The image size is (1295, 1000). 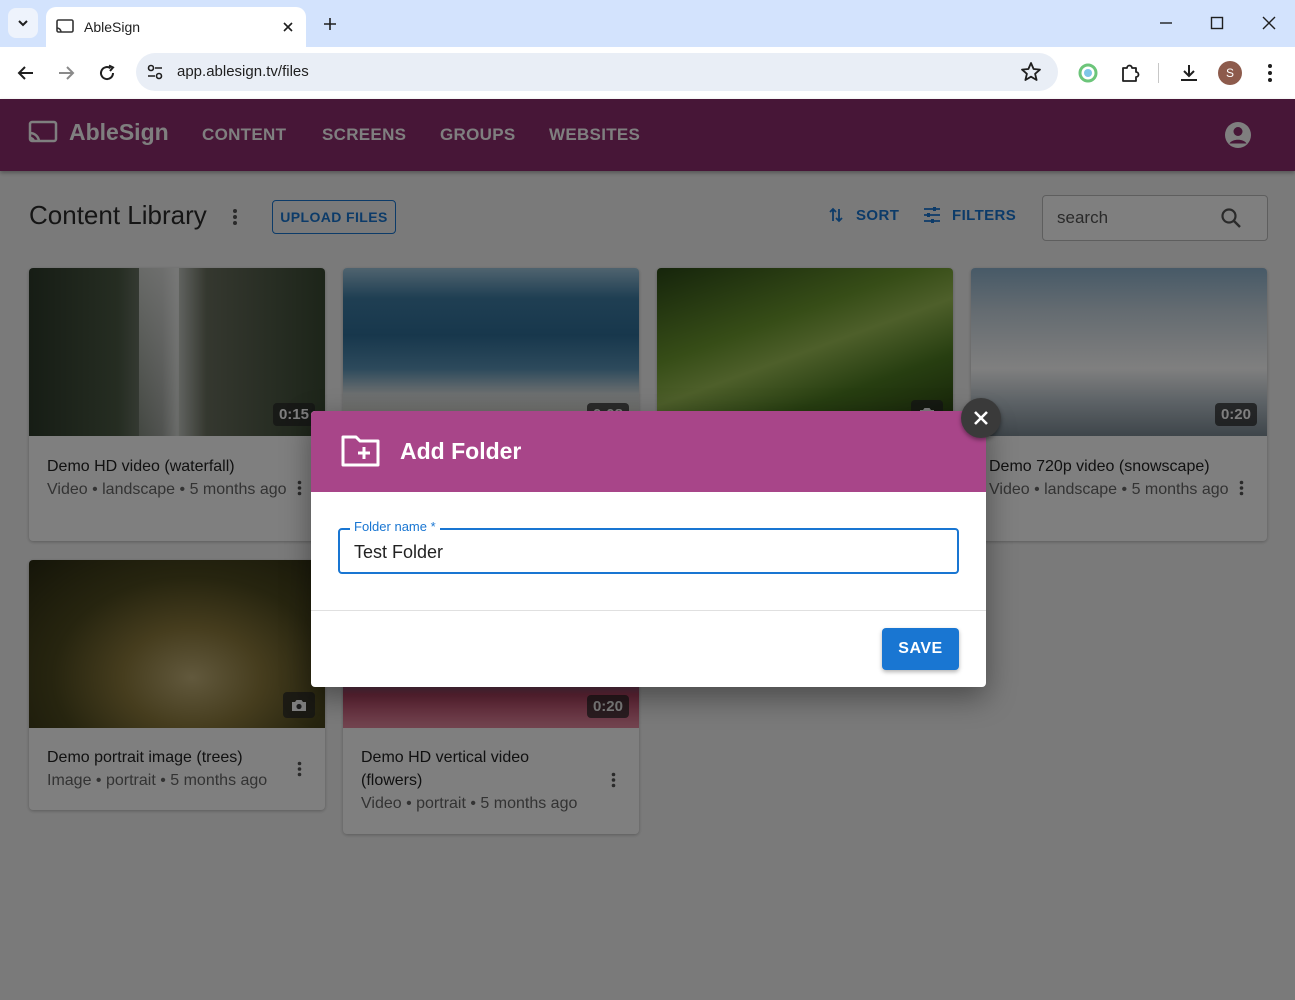 I want to click on maximize-button, so click(x=1217, y=23).